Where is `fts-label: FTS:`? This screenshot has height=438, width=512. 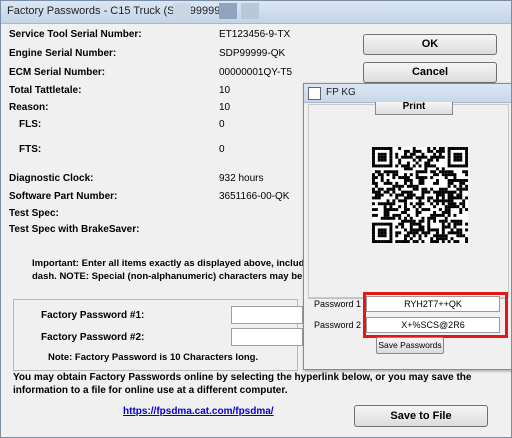
fts-label: FTS: is located at coordinates (30, 149).